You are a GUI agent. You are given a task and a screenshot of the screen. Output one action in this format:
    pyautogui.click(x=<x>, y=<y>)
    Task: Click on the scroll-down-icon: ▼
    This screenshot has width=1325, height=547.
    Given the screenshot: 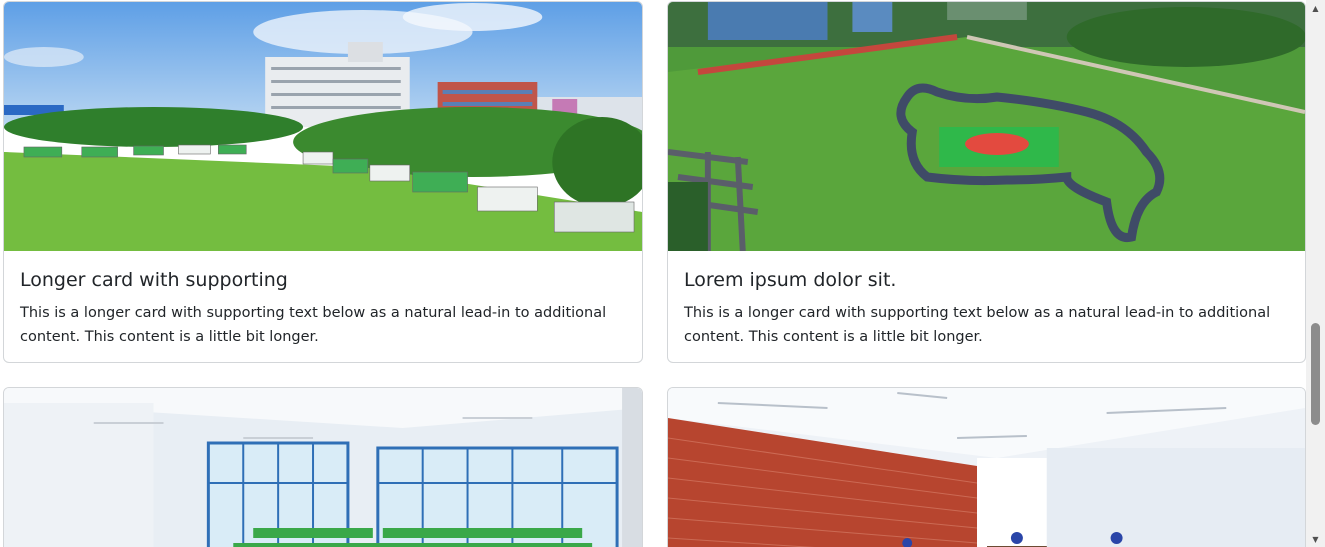 What is the action you would take?
    pyautogui.click(x=1315, y=539)
    